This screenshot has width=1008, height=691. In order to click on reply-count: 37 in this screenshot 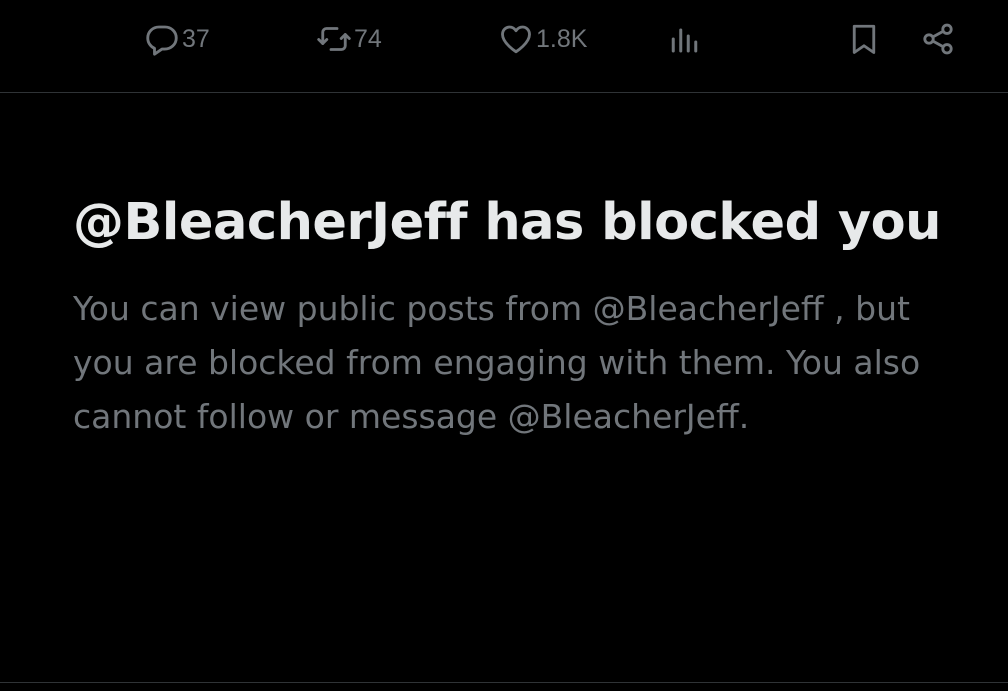, I will do `click(196, 38)`.